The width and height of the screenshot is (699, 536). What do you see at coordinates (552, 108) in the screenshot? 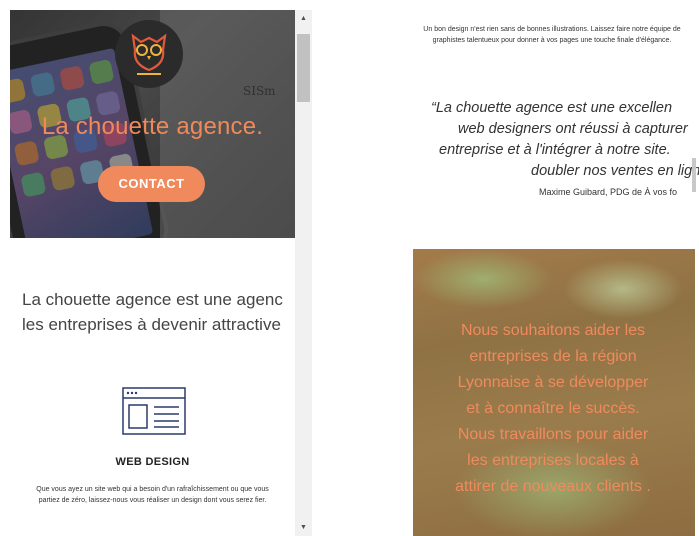
I see `quote-line: “La chouette agence est une excellen` at bounding box center [552, 108].